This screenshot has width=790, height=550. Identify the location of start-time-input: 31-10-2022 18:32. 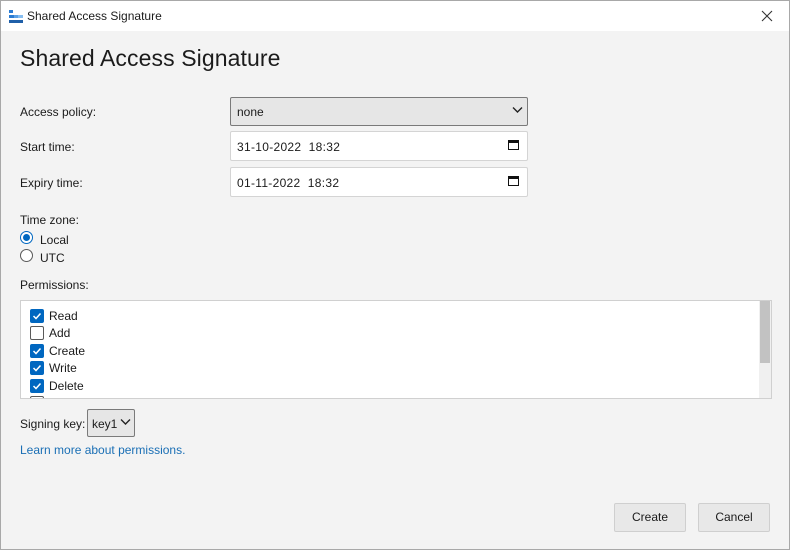
(379, 146).